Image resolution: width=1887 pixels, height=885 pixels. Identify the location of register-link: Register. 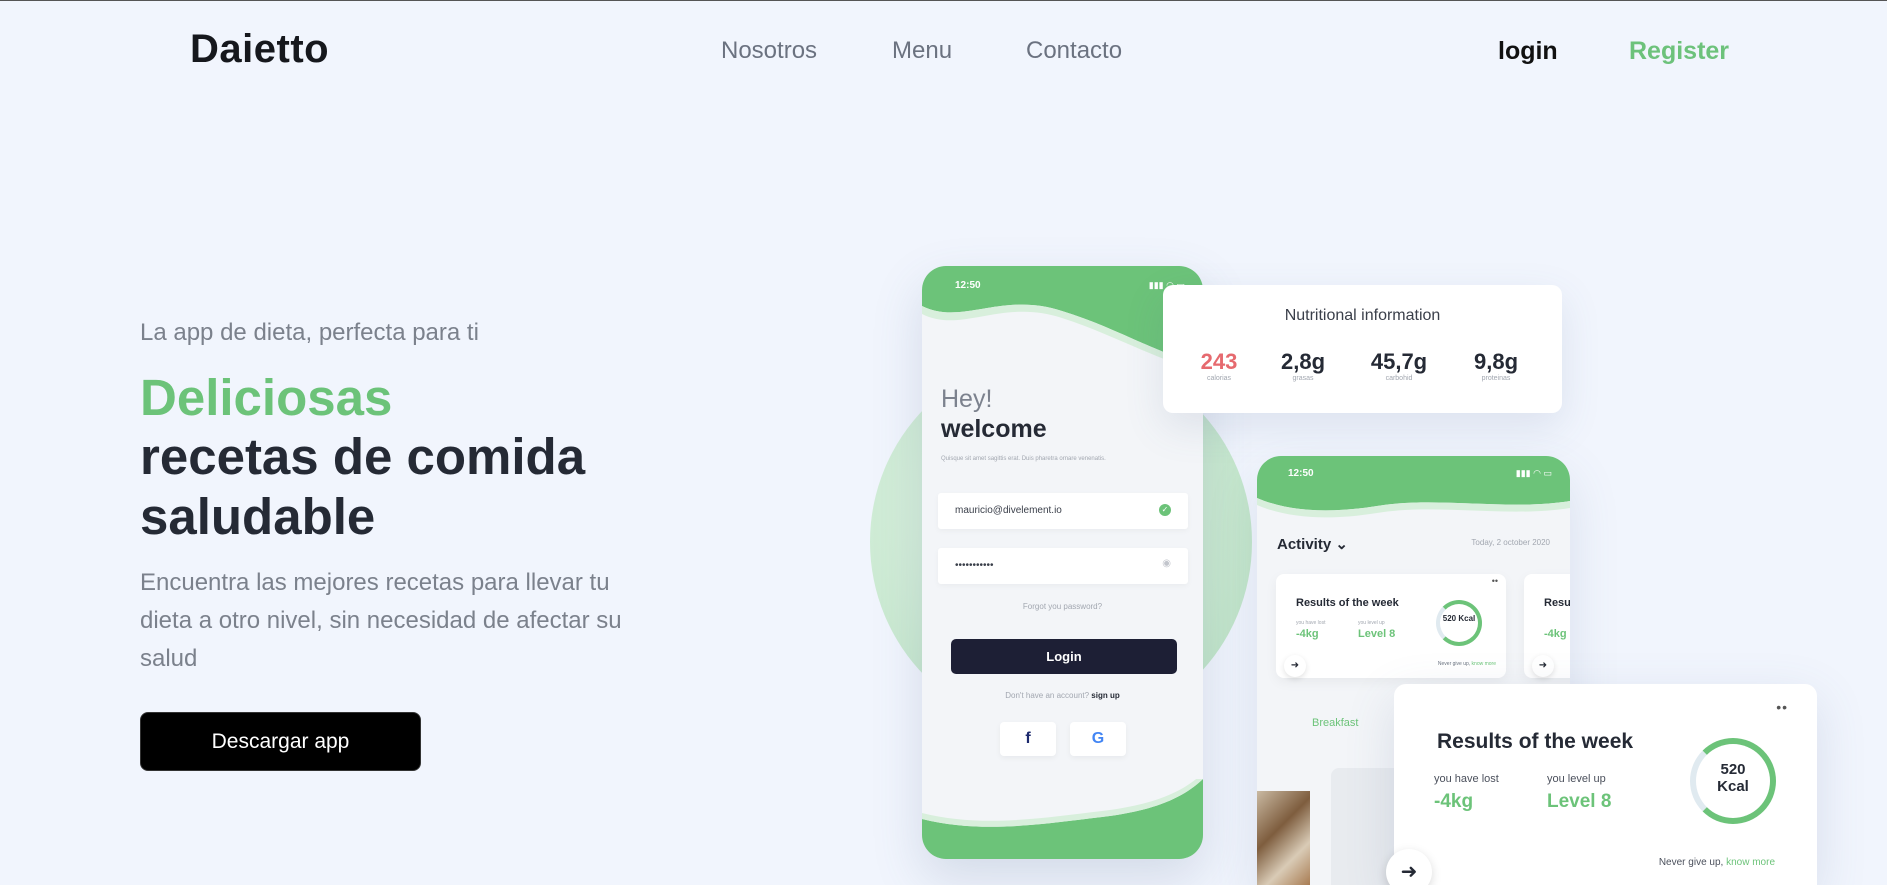
(1679, 51).